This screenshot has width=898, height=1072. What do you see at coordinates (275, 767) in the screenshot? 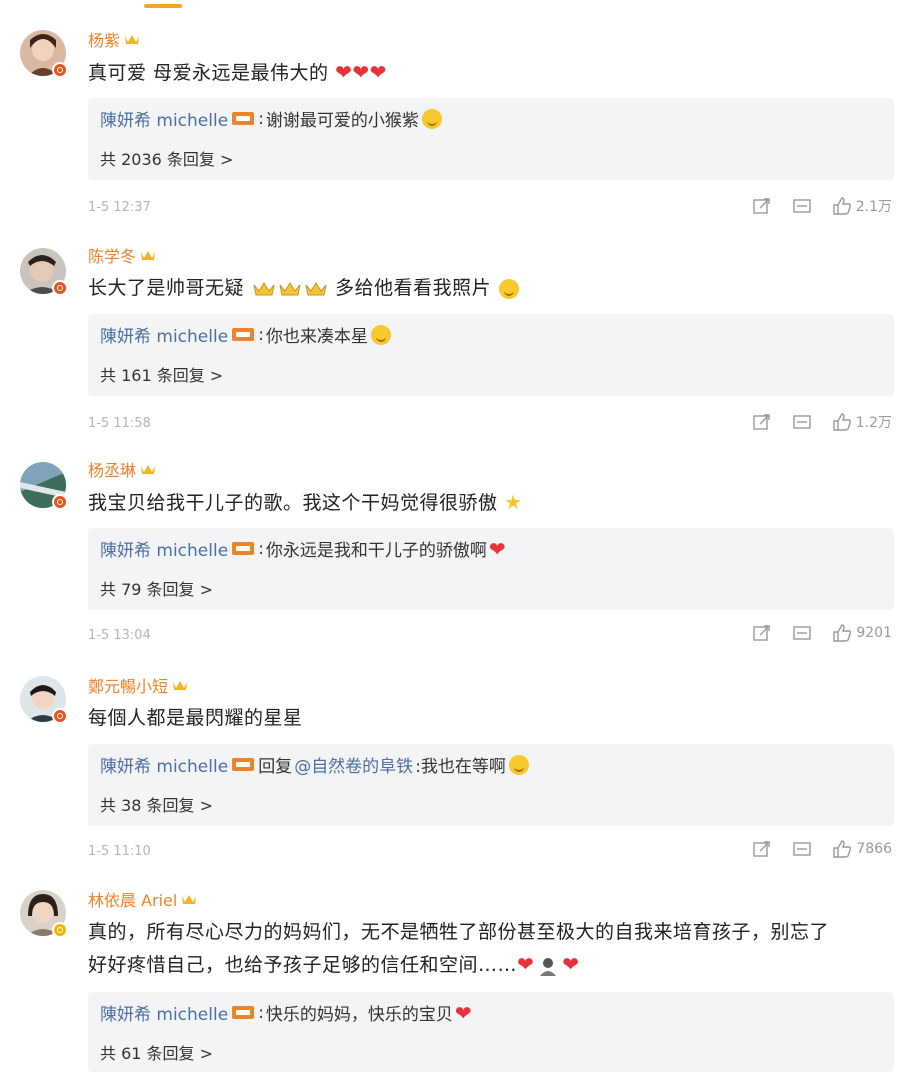
I see `reply-prefix: 回复` at bounding box center [275, 767].